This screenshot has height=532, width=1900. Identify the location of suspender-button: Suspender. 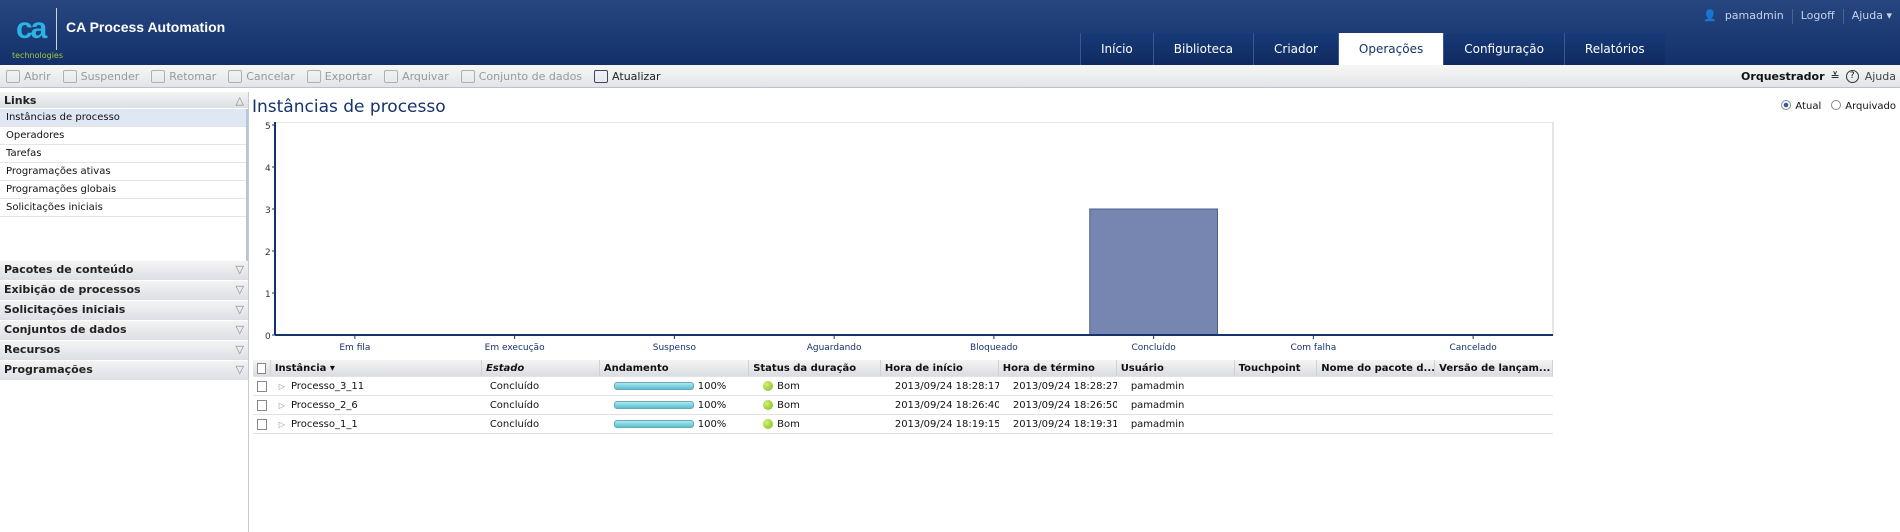
(101, 76).